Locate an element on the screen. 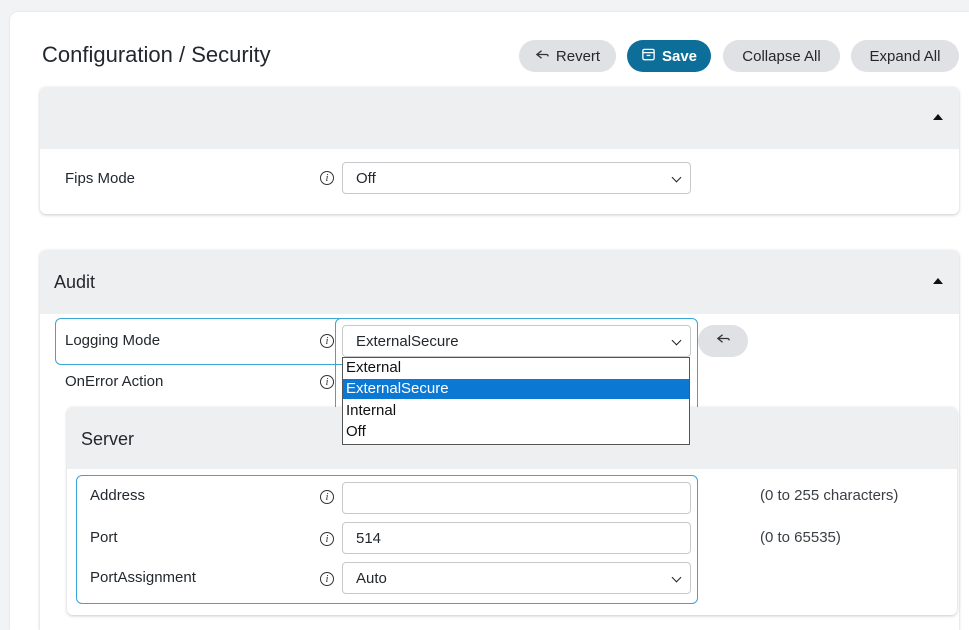  port-assignment-select: Auto is located at coordinates (516, 578).